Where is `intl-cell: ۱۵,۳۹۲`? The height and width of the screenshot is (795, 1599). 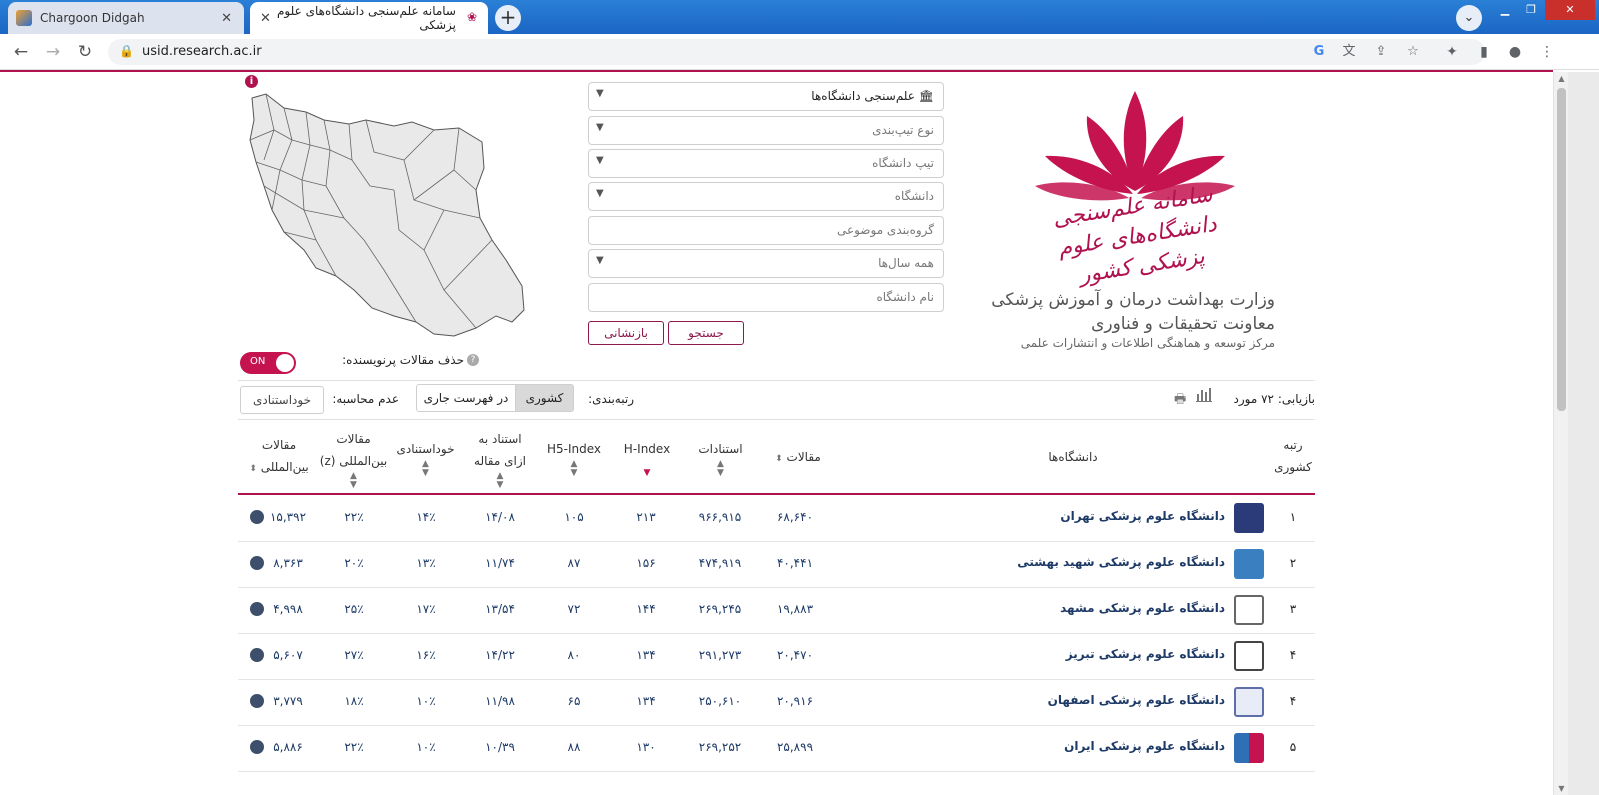 intl-cell: ۱۵,۳۹۲ is located at coordinates (288, 517).